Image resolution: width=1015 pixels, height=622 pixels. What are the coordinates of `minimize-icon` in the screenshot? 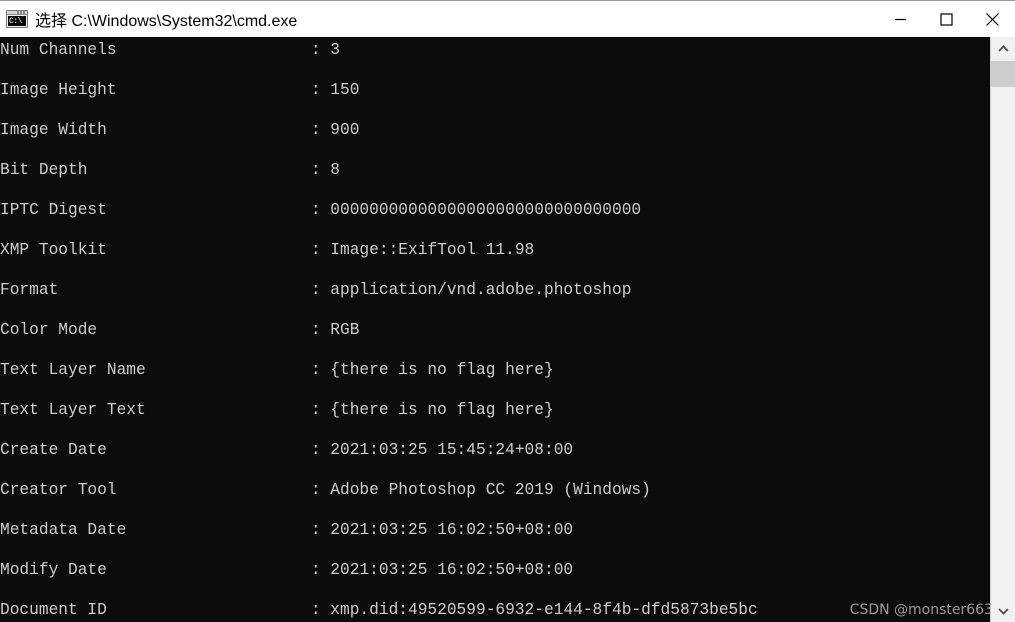 It's located at (900, 19).